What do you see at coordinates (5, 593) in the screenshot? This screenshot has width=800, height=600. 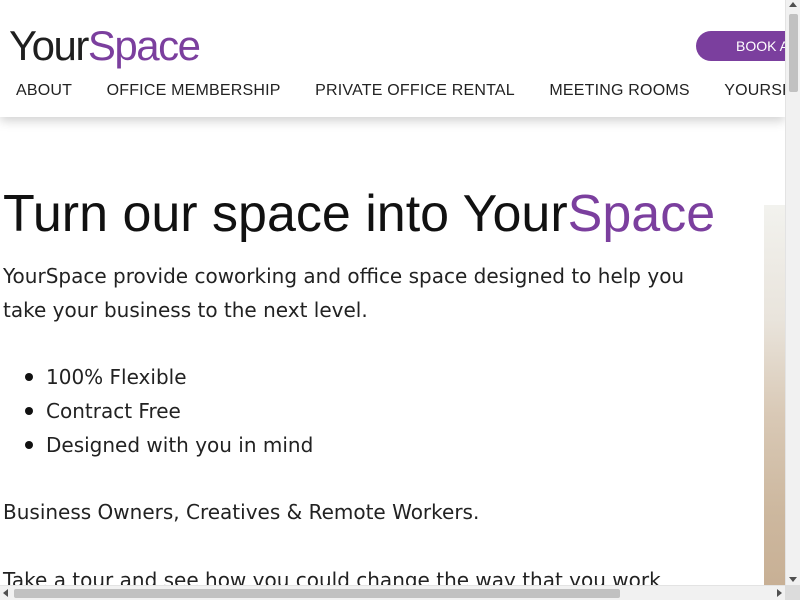 I see `scroll-left-arrow-icon` at bounding box center [5, 593].